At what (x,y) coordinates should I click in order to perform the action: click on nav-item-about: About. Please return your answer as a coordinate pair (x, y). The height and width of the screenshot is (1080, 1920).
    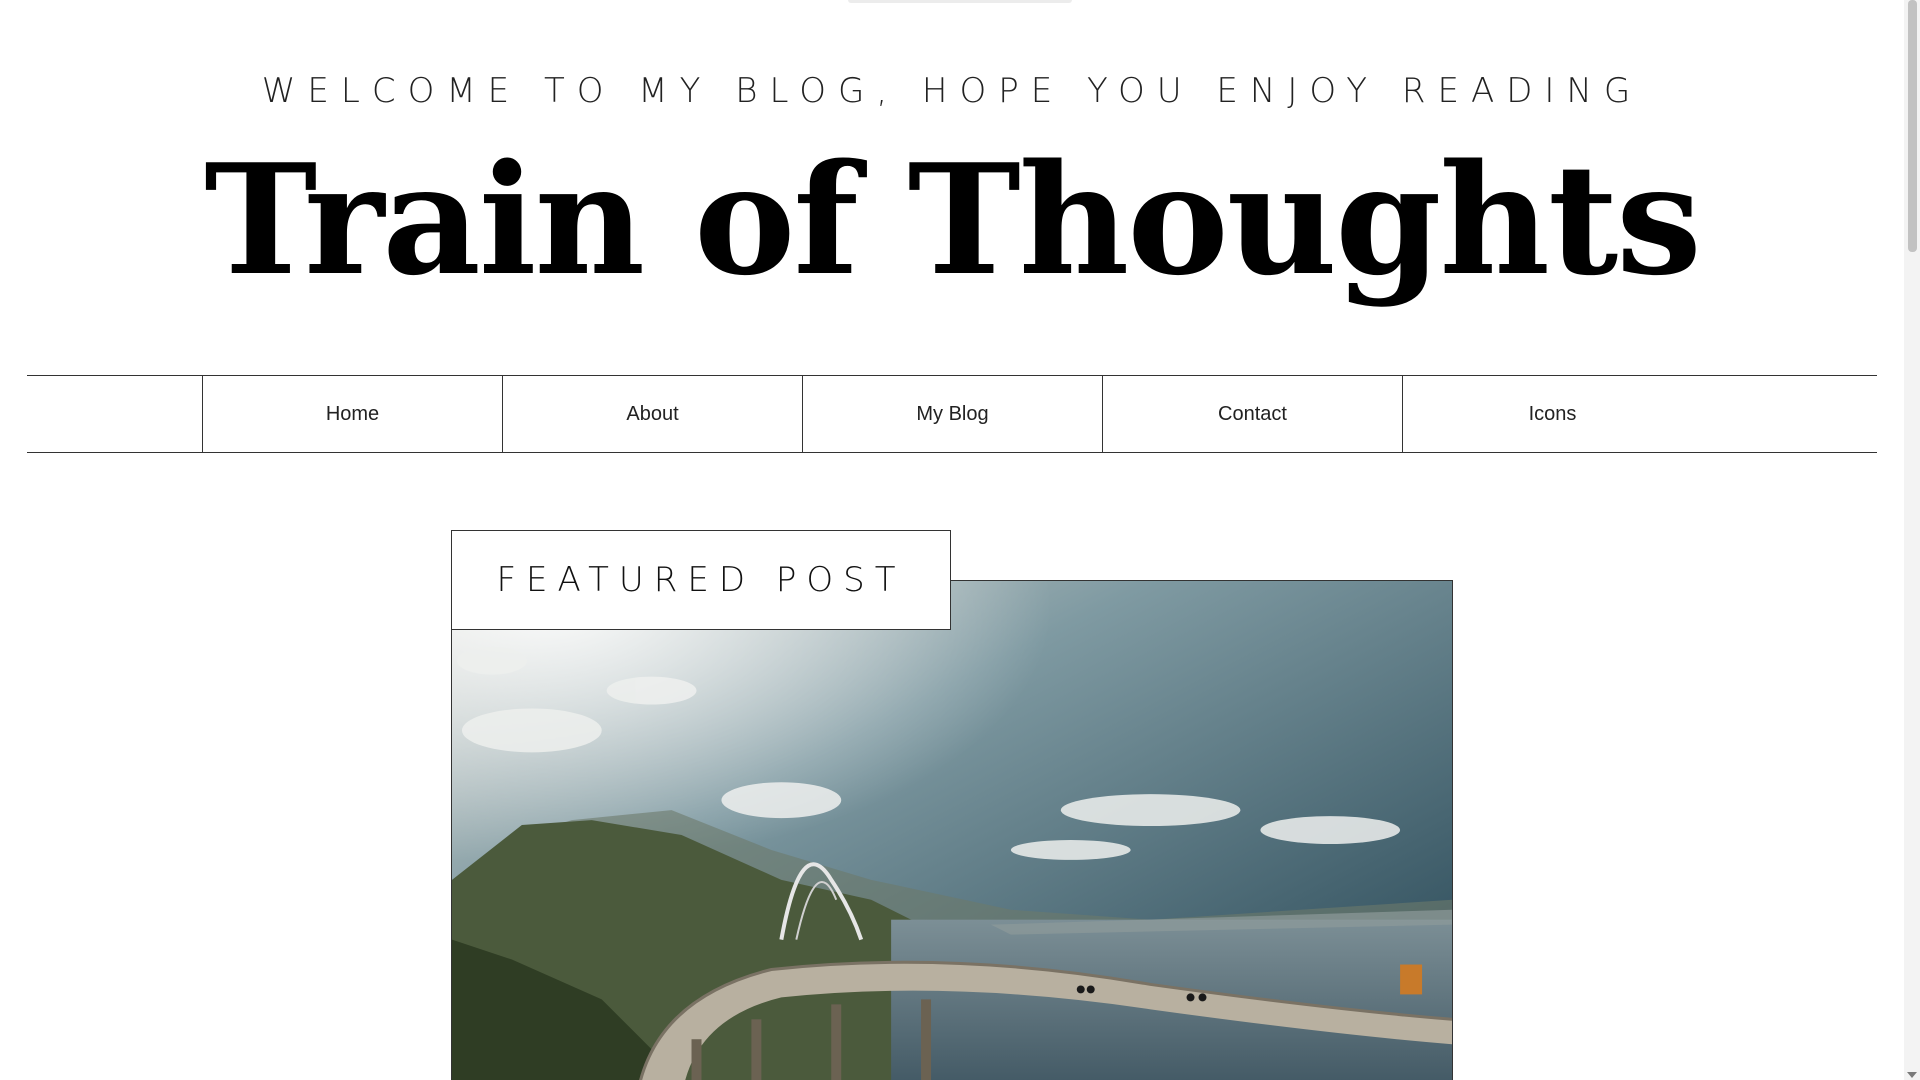
    Looking at the image, I should click on (652, 414).